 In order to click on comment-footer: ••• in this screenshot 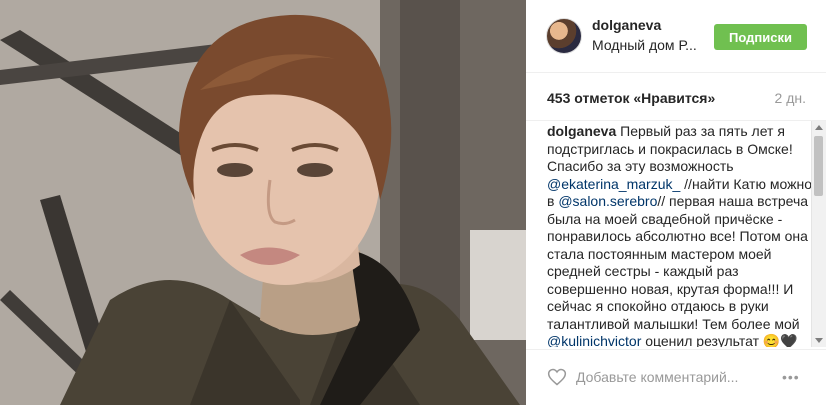, I will do `click(676, 377)`.